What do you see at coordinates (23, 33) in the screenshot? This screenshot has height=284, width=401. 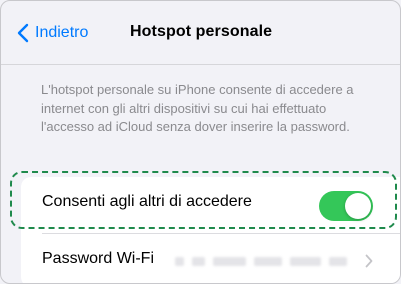 I see `chevron-left-icon` at bounding box center [23, 33].